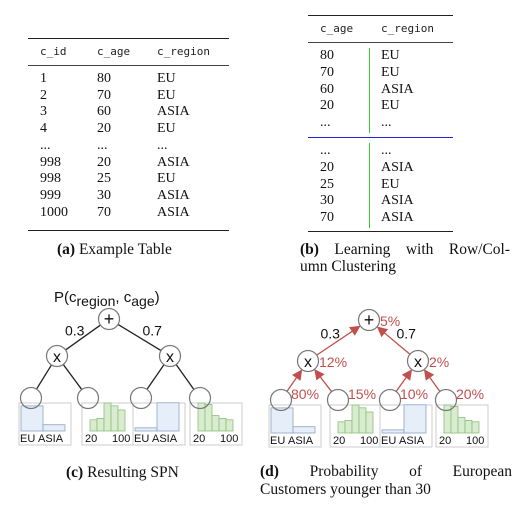  What do you see at coordinates (415, 419) in the screenshot?
I see `histogram-bar-asia` at bounding box center [415, 419].